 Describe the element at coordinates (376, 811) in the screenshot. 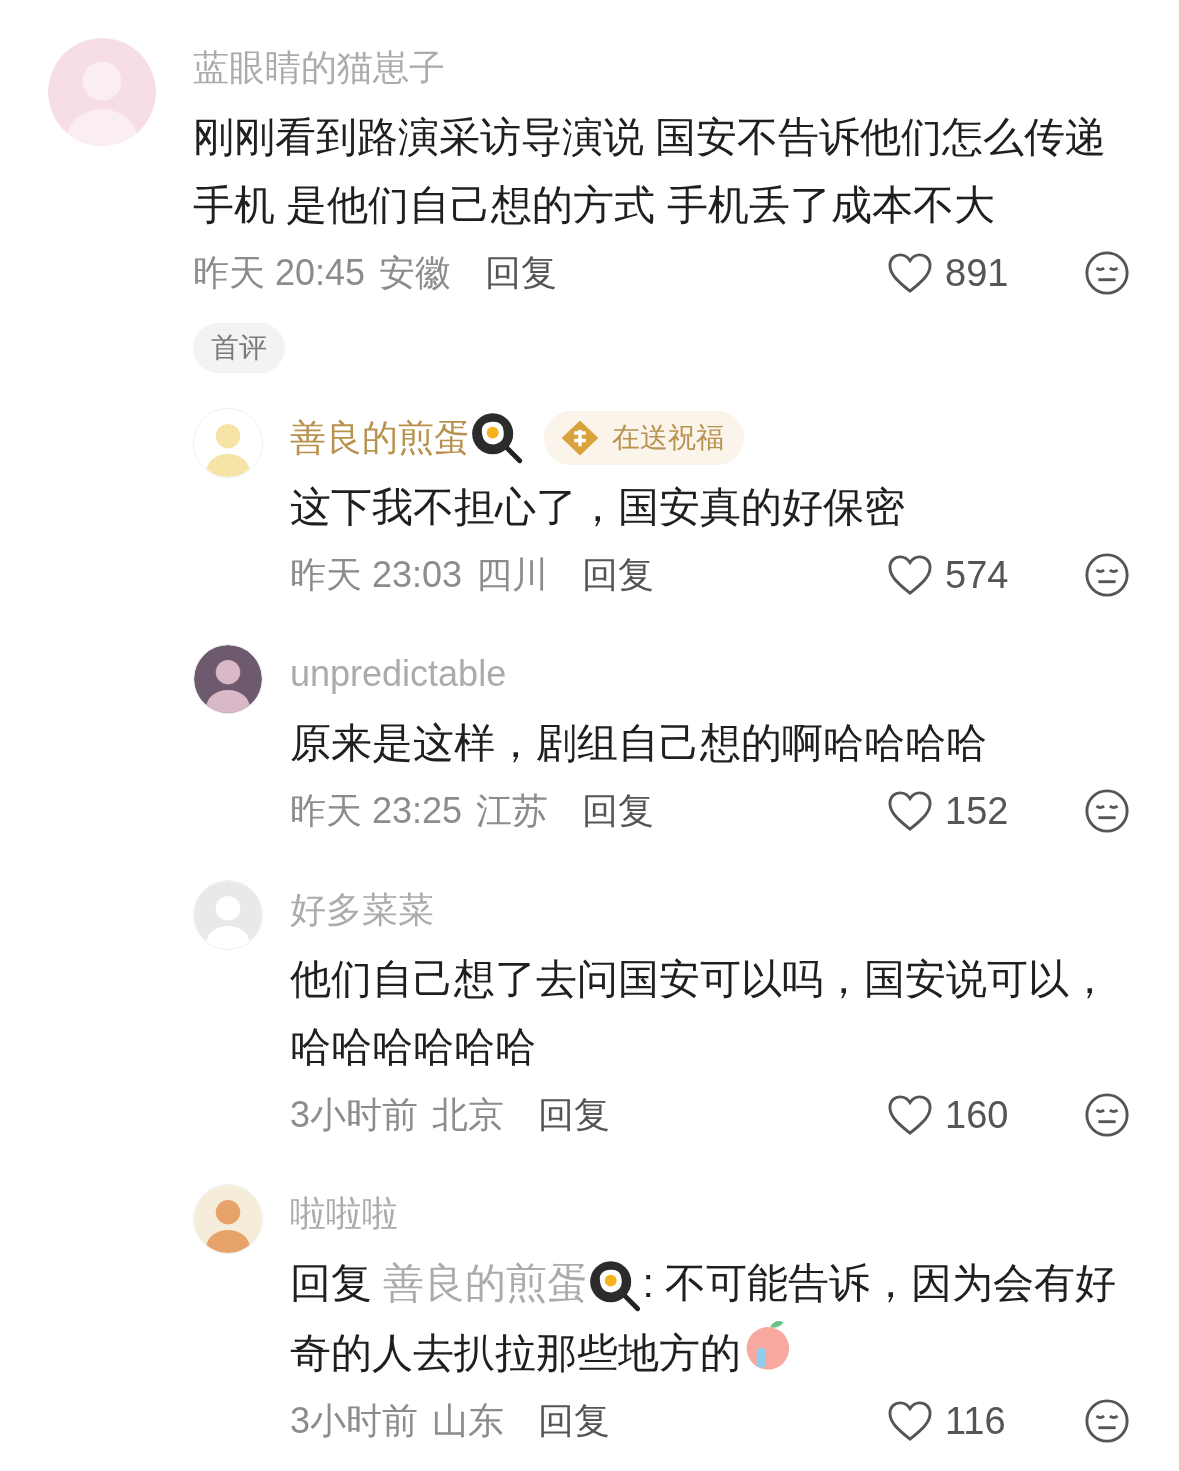

I see `timestamp: 昨天 23:25` at that location.